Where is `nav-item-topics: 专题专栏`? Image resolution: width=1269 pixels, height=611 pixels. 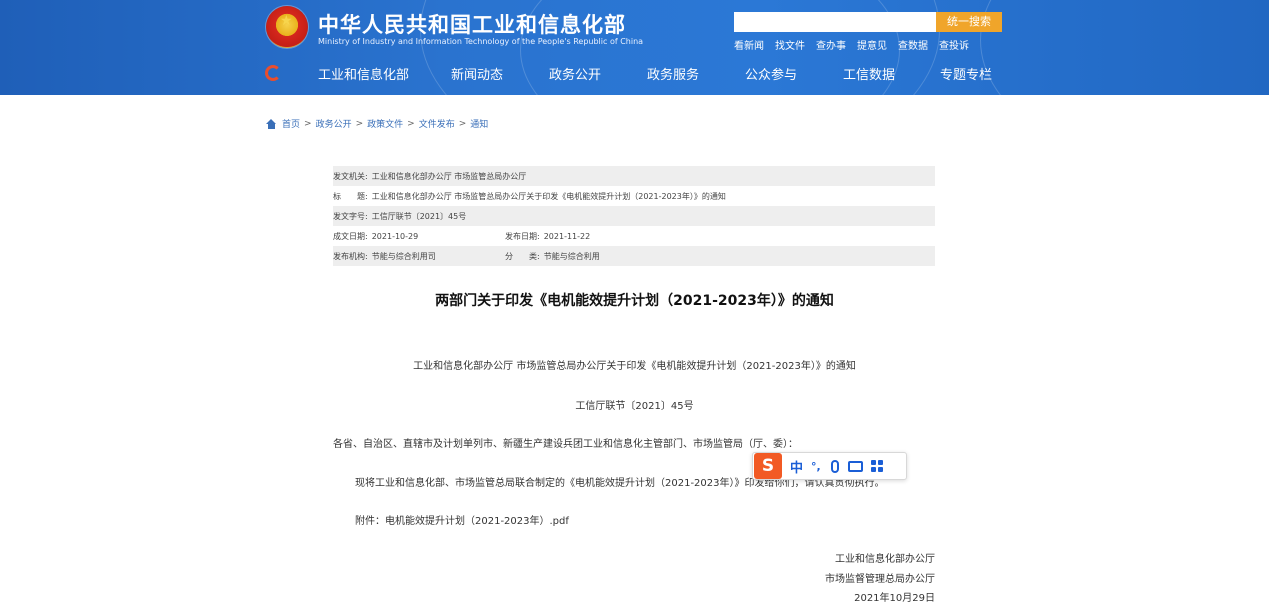
nav-item-topics: 专题专栏 is located at coordinates (966, 73).